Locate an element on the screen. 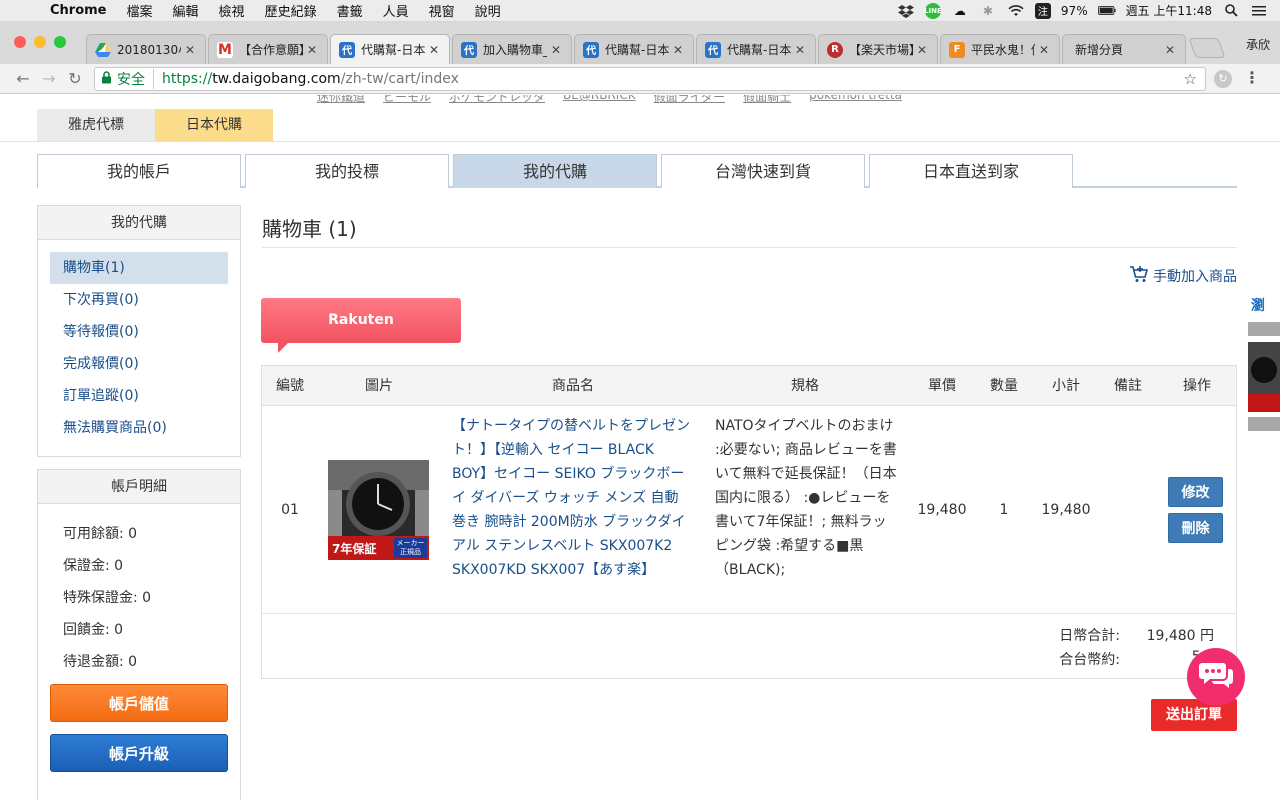  nav-my-bids: 我的投標 is located at coordinates (347, 171).